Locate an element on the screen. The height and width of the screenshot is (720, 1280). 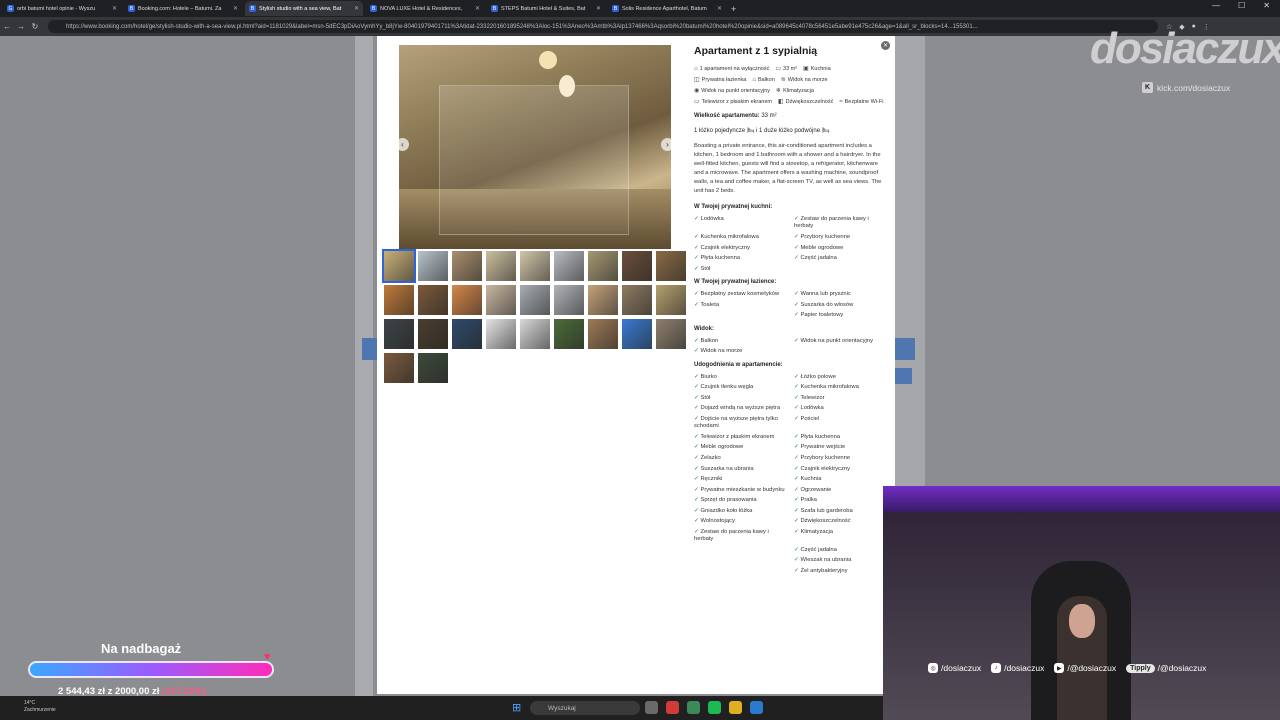
youtube-icon: ▶ is located at coordinates (1059, 668).